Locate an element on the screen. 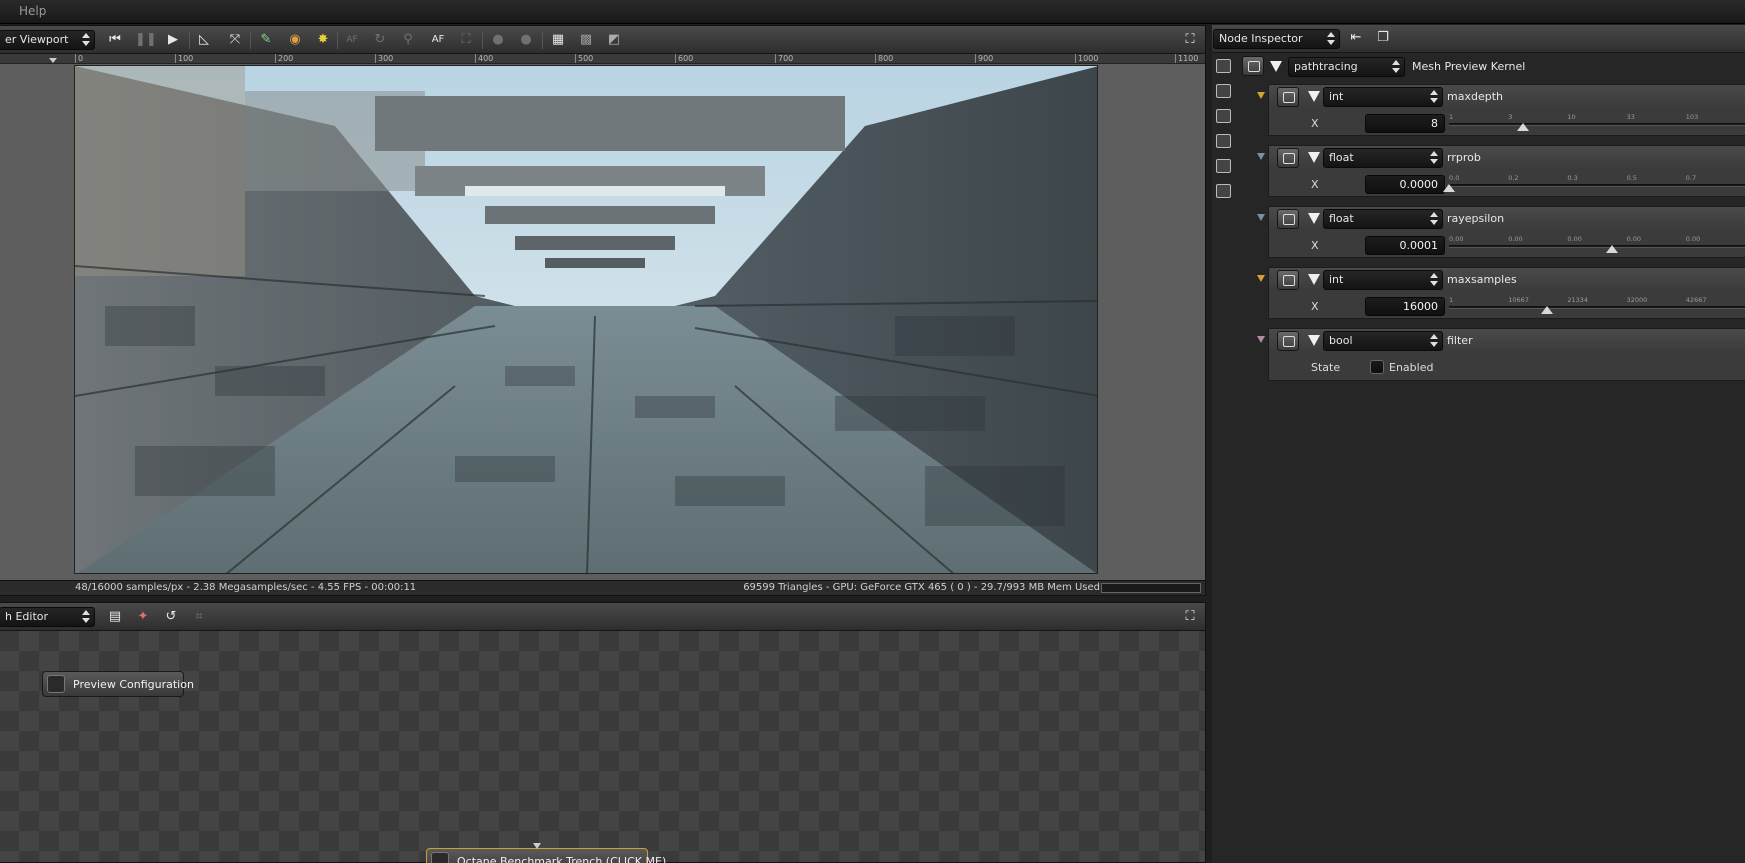  slider-scale-label: 33 is located at coordinates (1630, 117).